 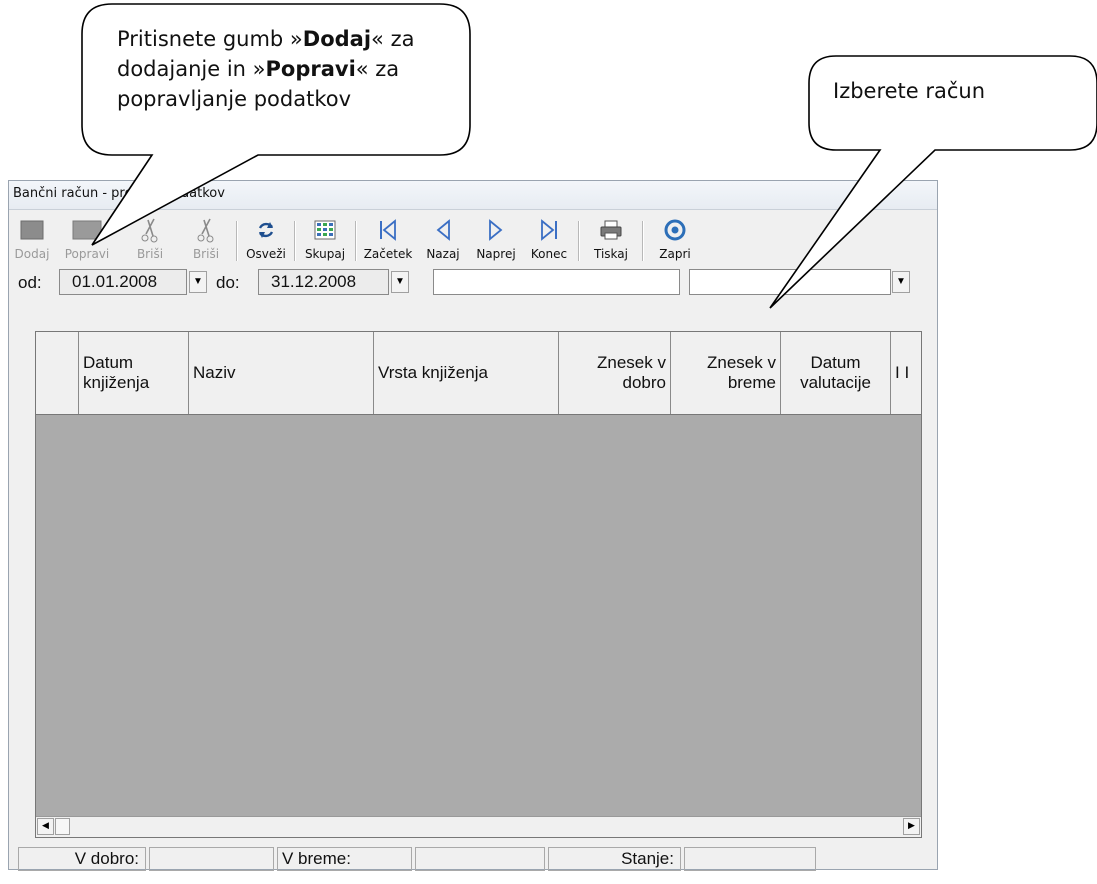 I want to click on search-field, so click(x=556, y=282).